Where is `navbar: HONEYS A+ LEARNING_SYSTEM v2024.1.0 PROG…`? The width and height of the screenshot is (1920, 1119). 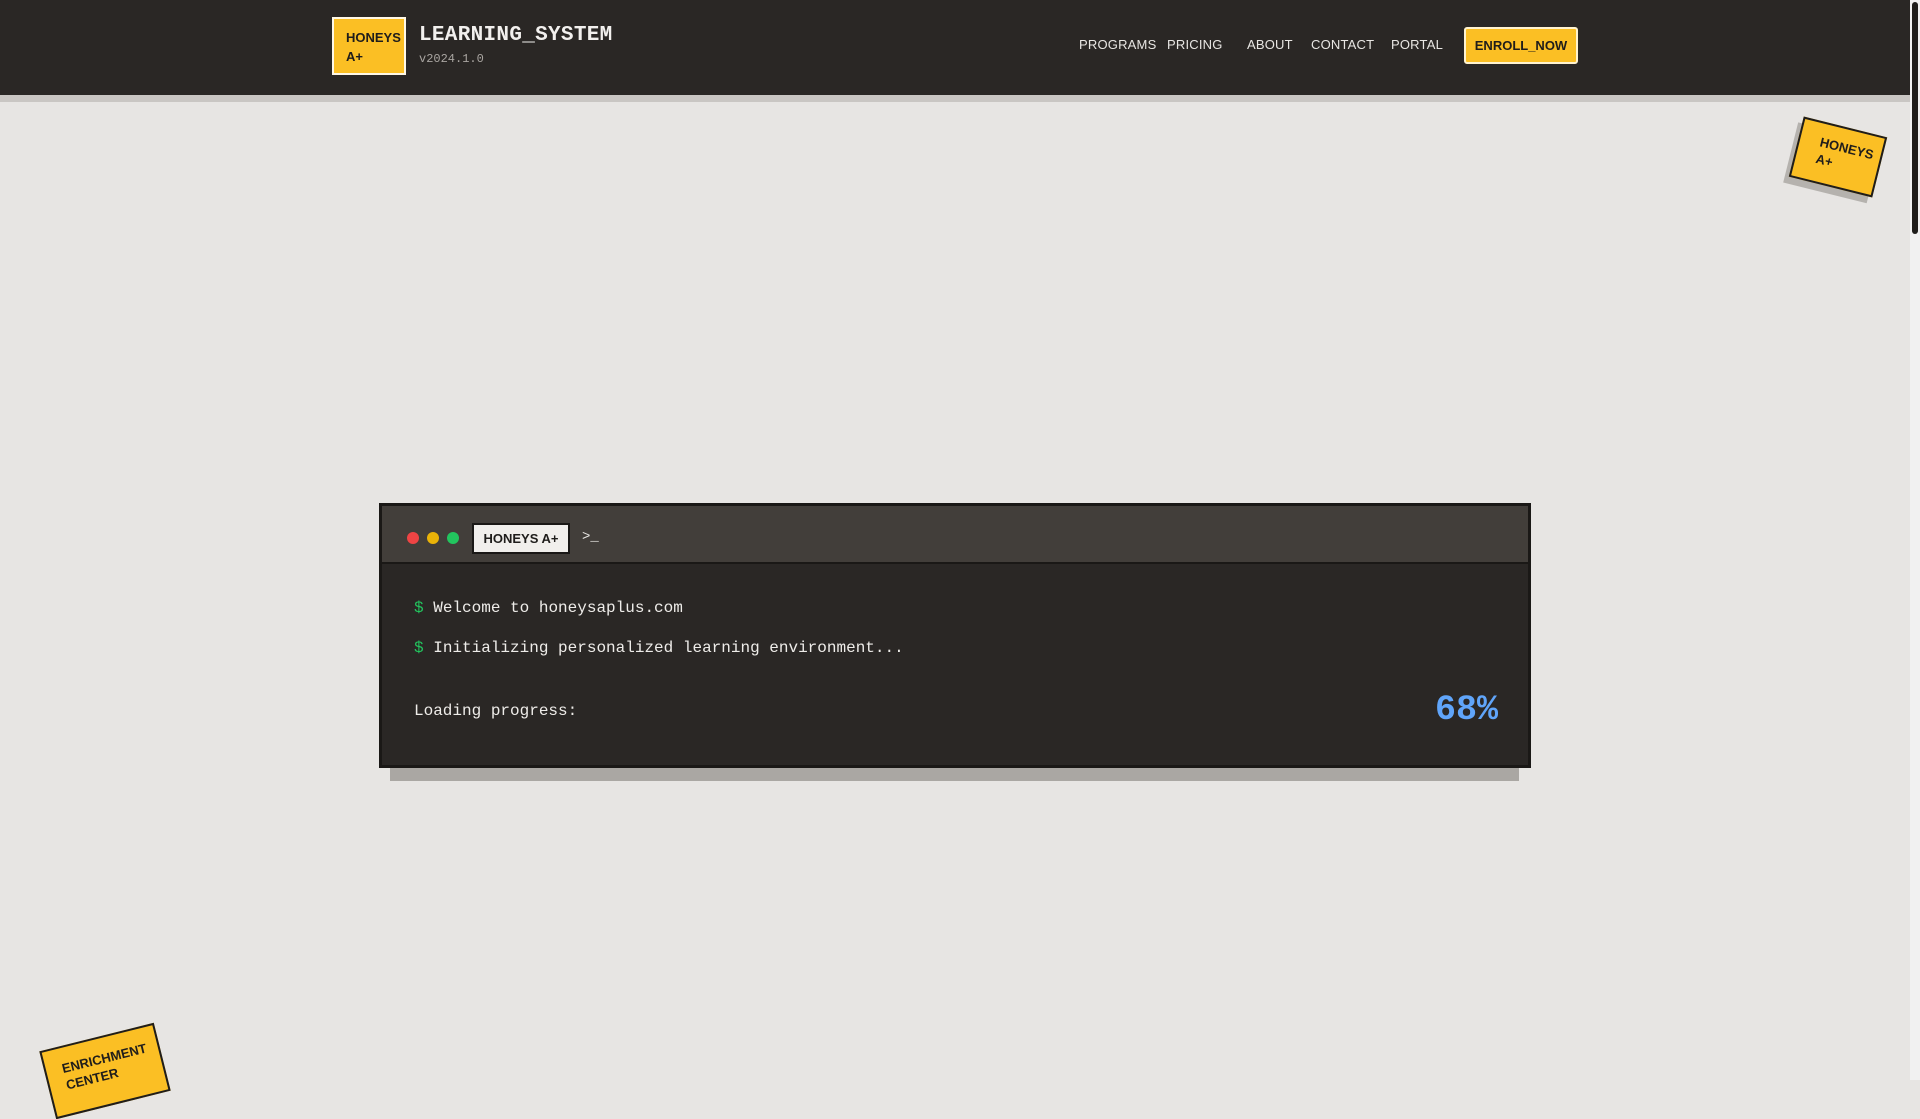 navbar: HONEYS A+ LEARNING_SYSTEM v2024.1.0 PROG… is located at coordinates (955, 47).